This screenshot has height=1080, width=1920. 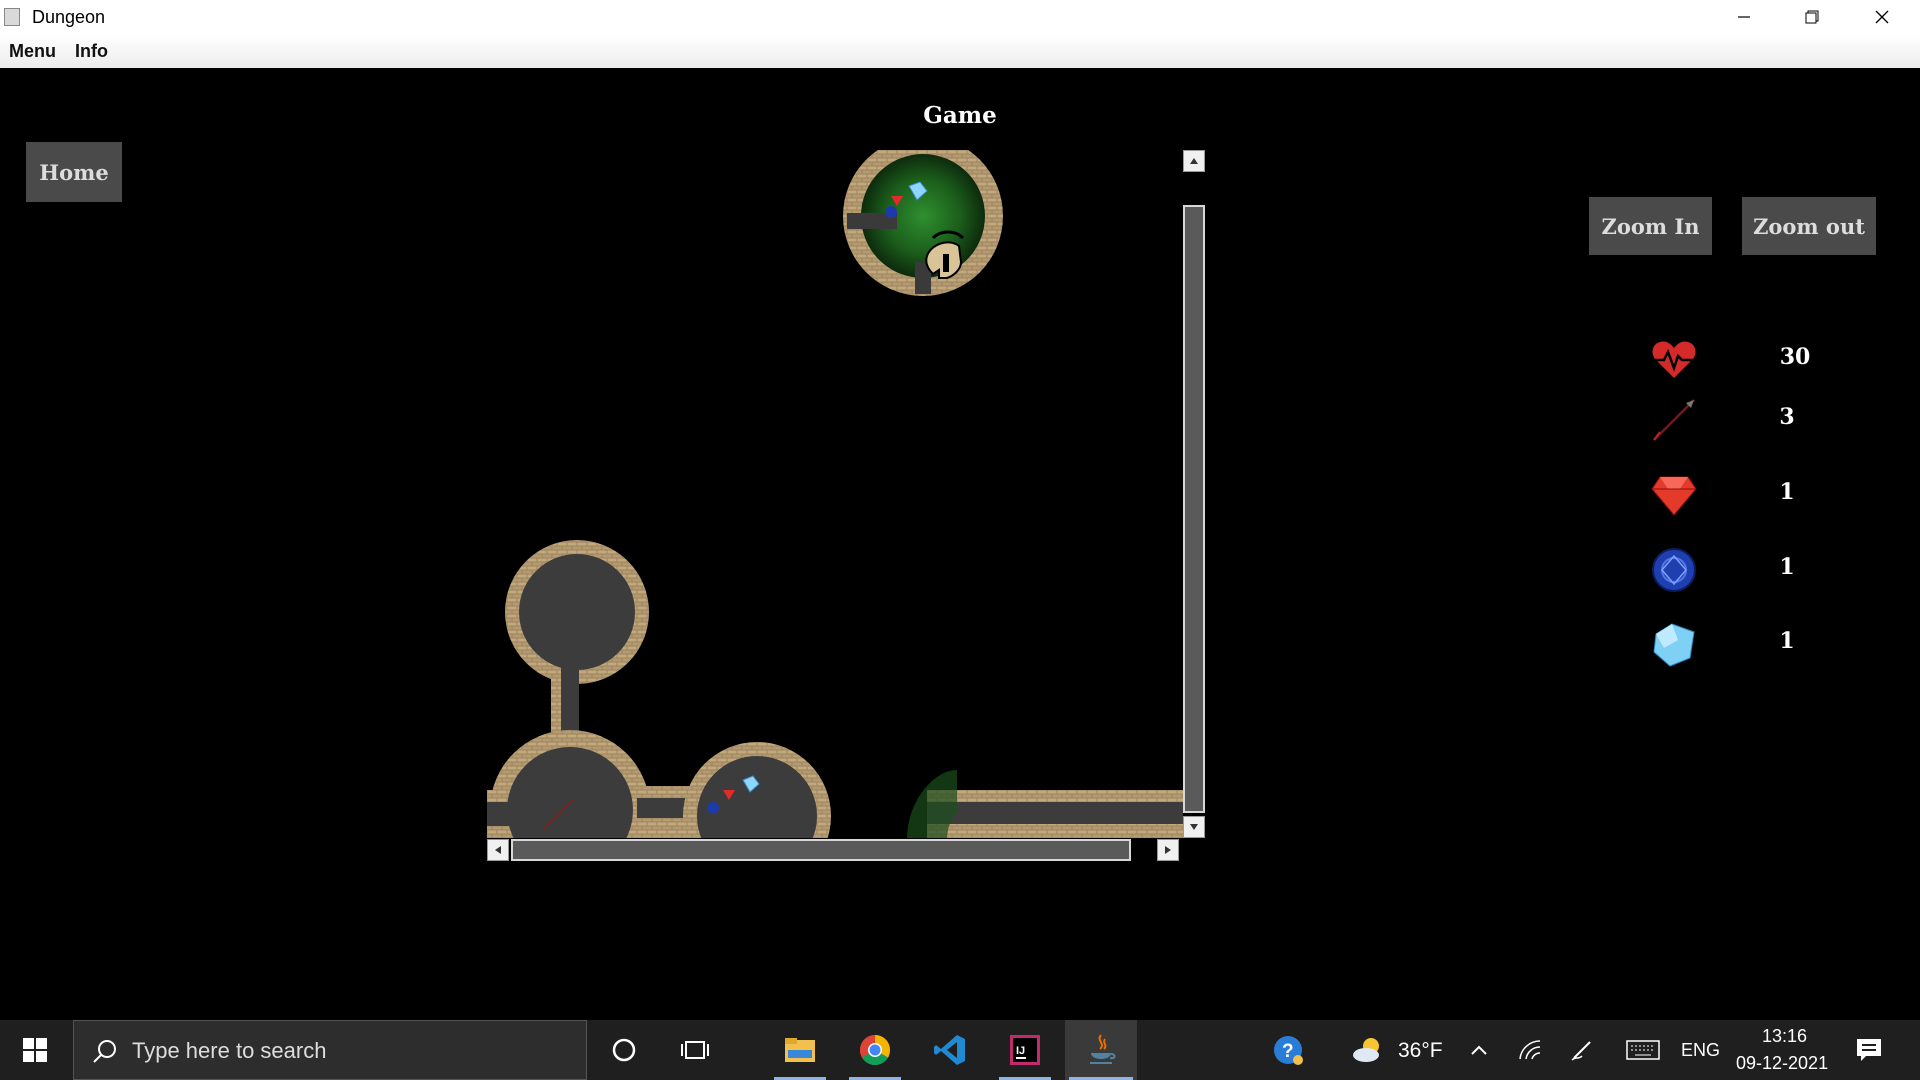 I want to click on menu-item-menu: Menu, so click(x=32, y=51).